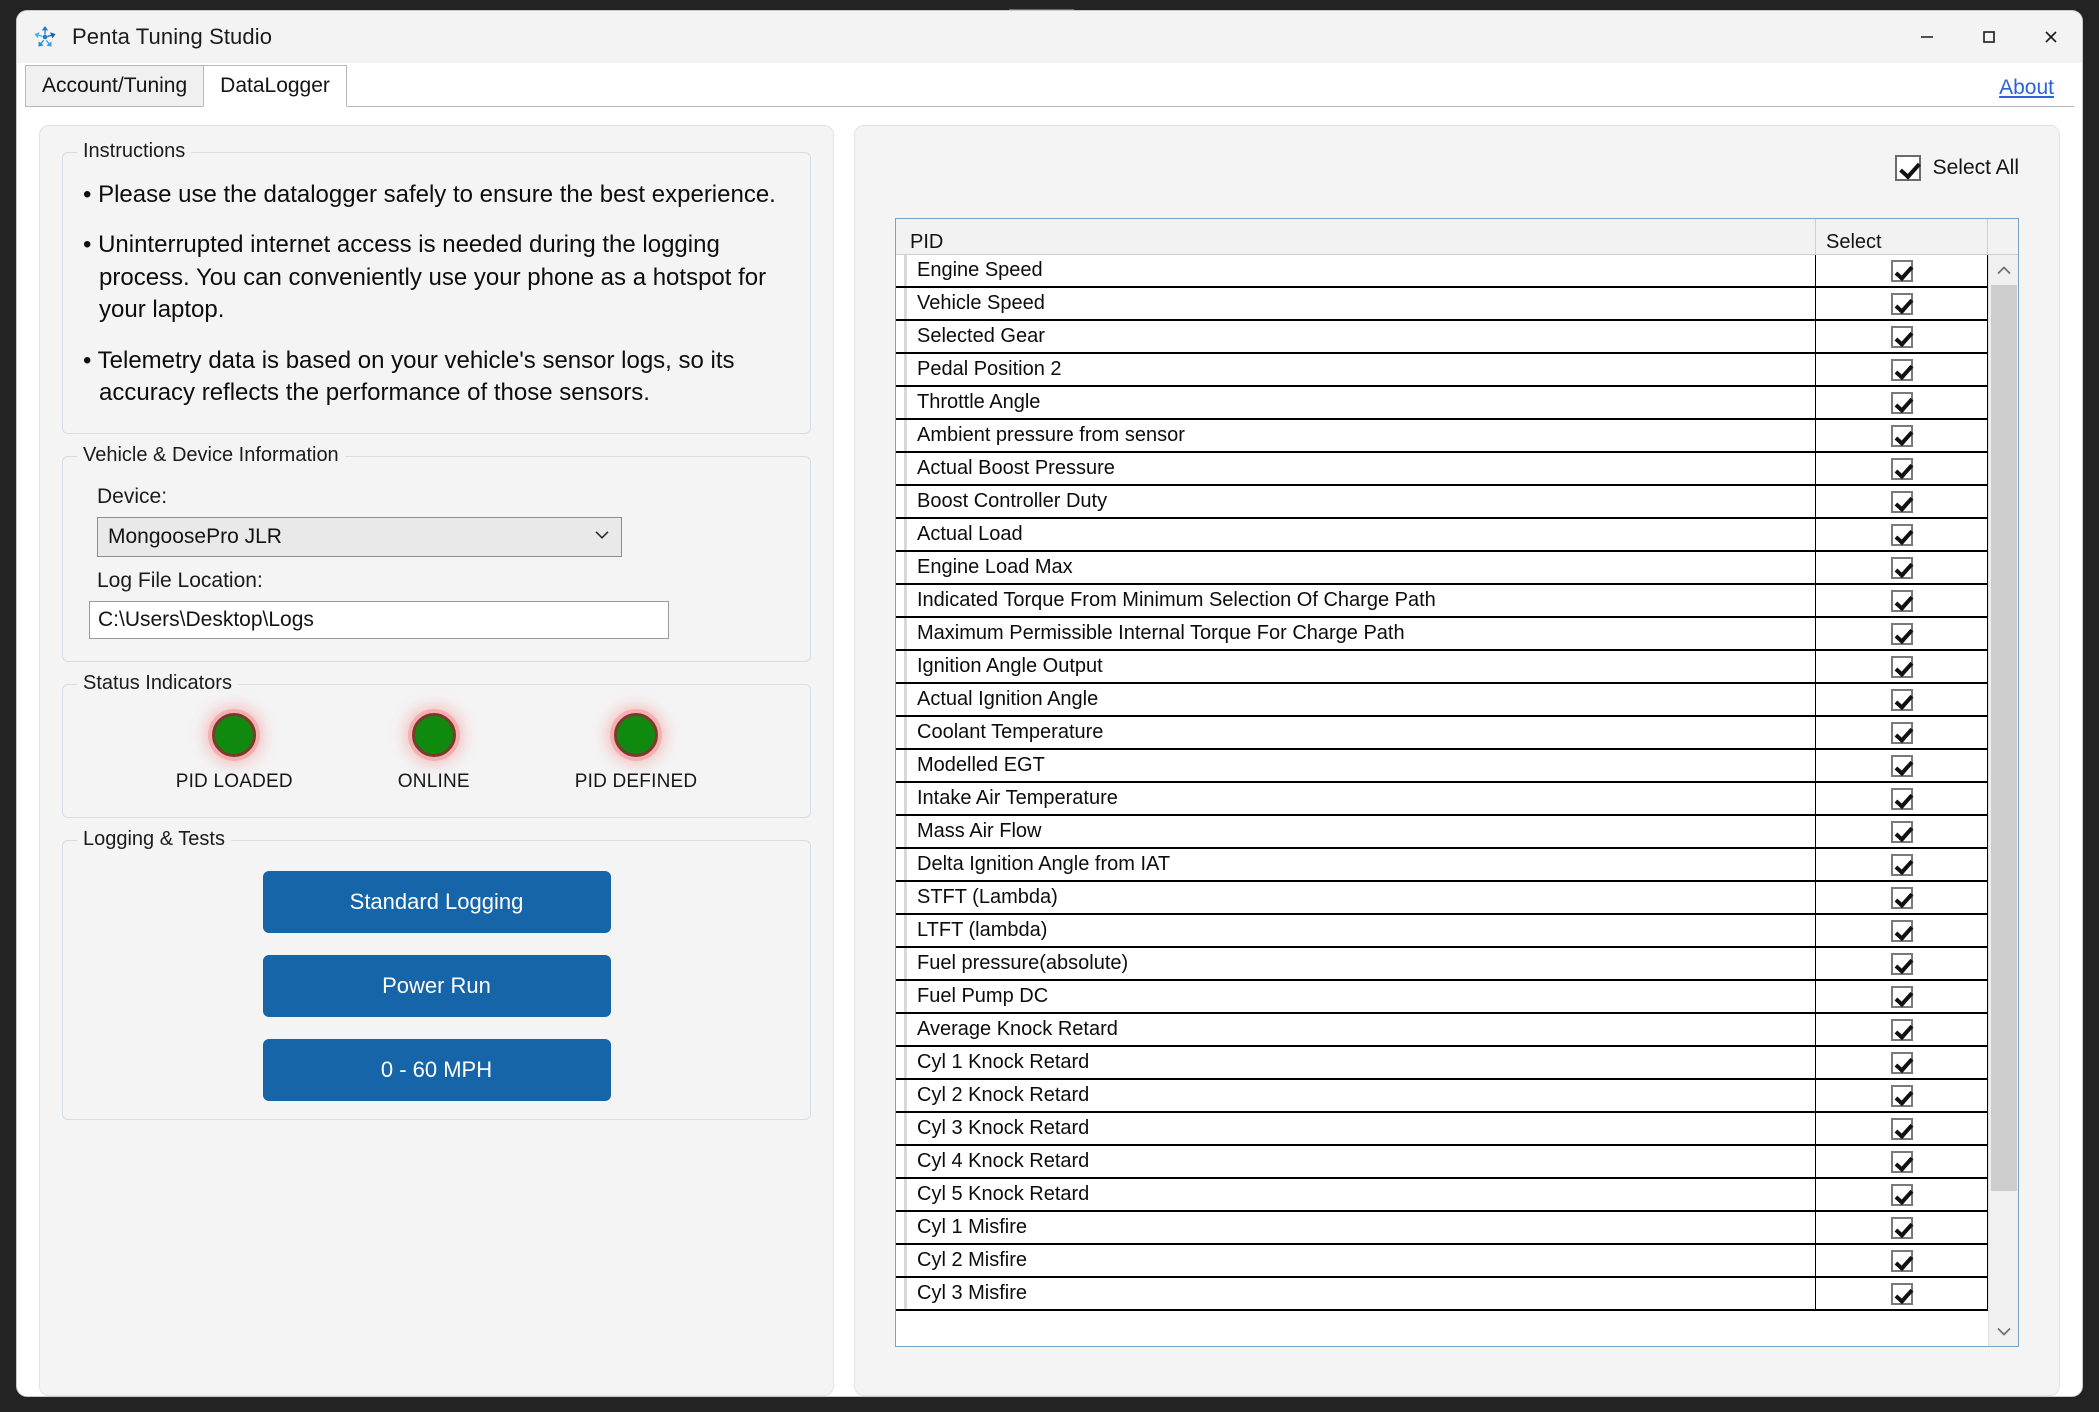 This screenshot has width=2099, height=1412. What do you see at coordinates (1442, 568) in the screenshot?
I see `table-row: Engine Load Max` at bounding box center [1442, 568].